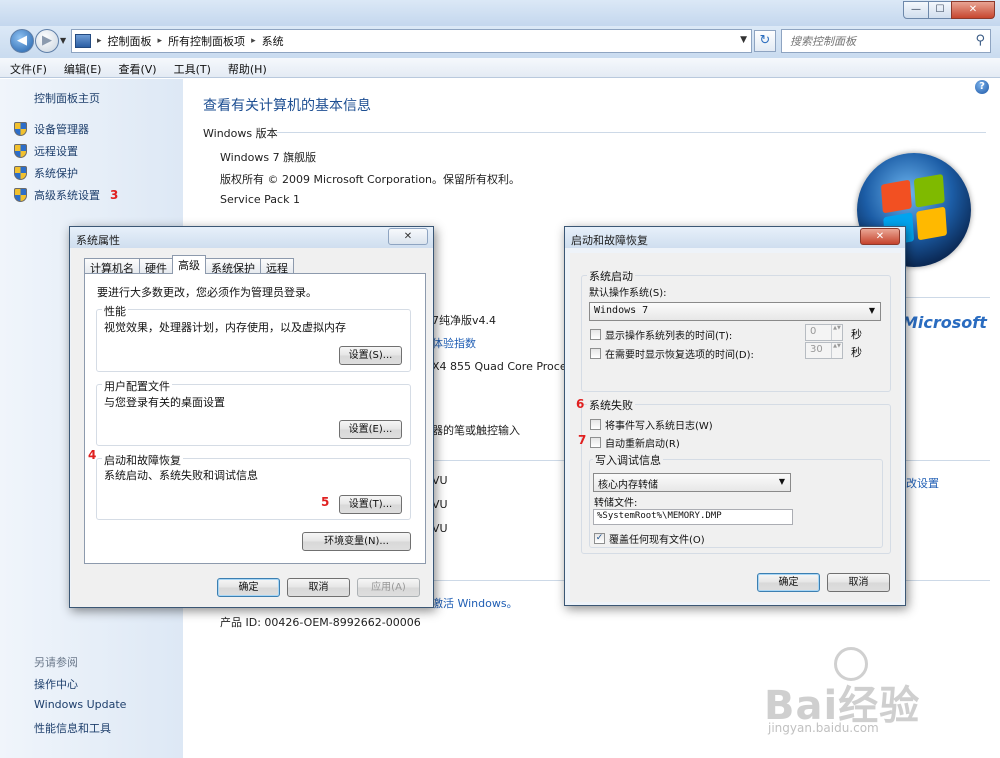 The height and width of the screenshot is (758, 1000). I want to click on remote-settings-link: 远程设置, so click(46, 151).